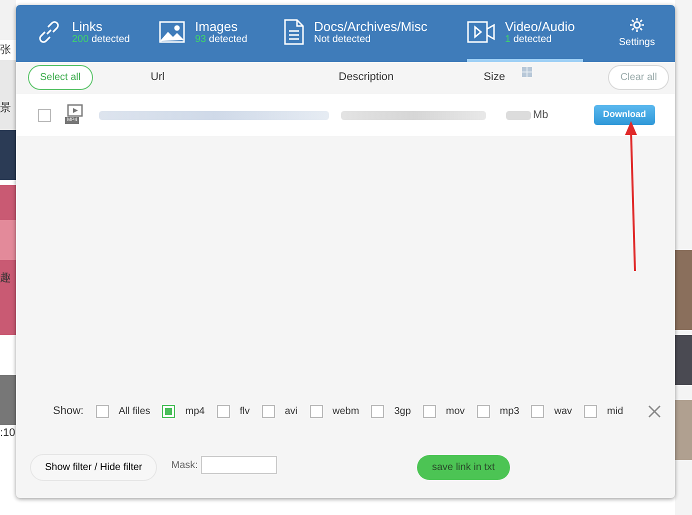  I want to click on tab: Video/Audio 1 detected, so click(525, 33).